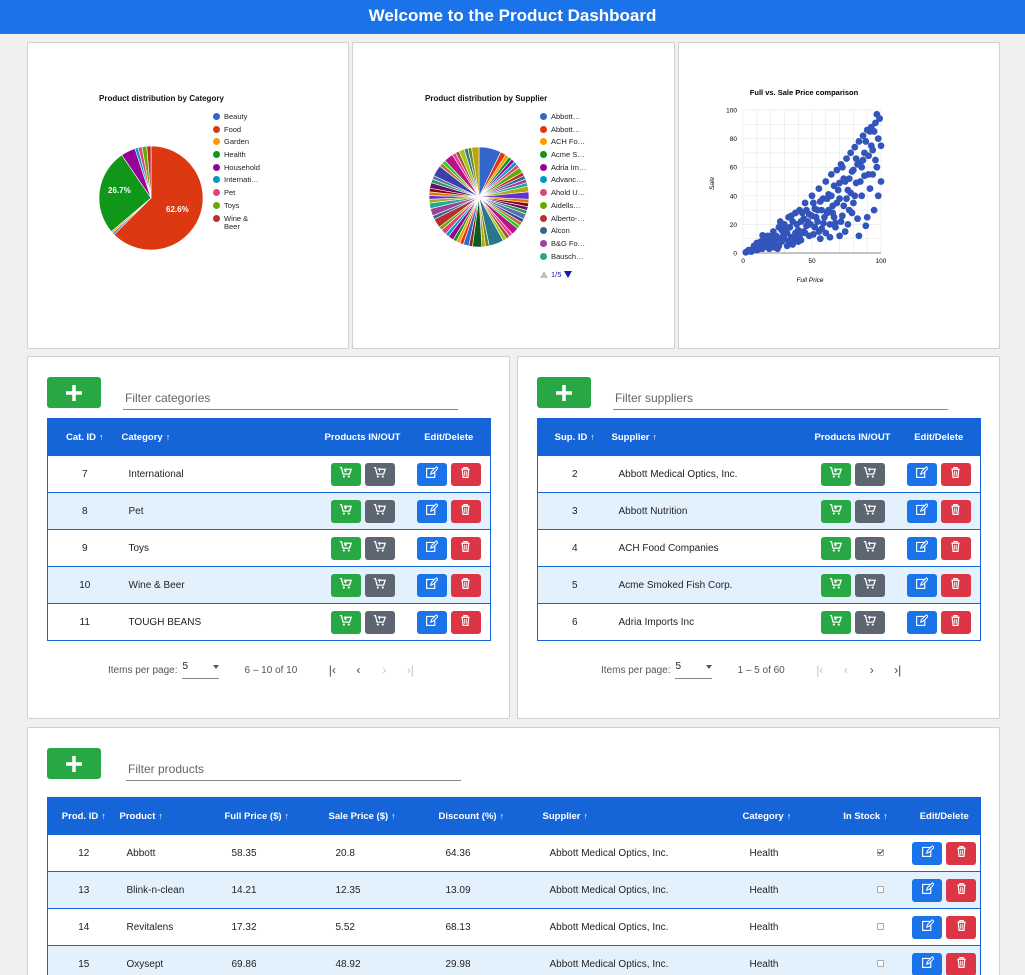  What do you see at coordinates (642, 816) in the screenshot?
I see `product-column-header: Supplier ↑` at bounding box center [642, 816].